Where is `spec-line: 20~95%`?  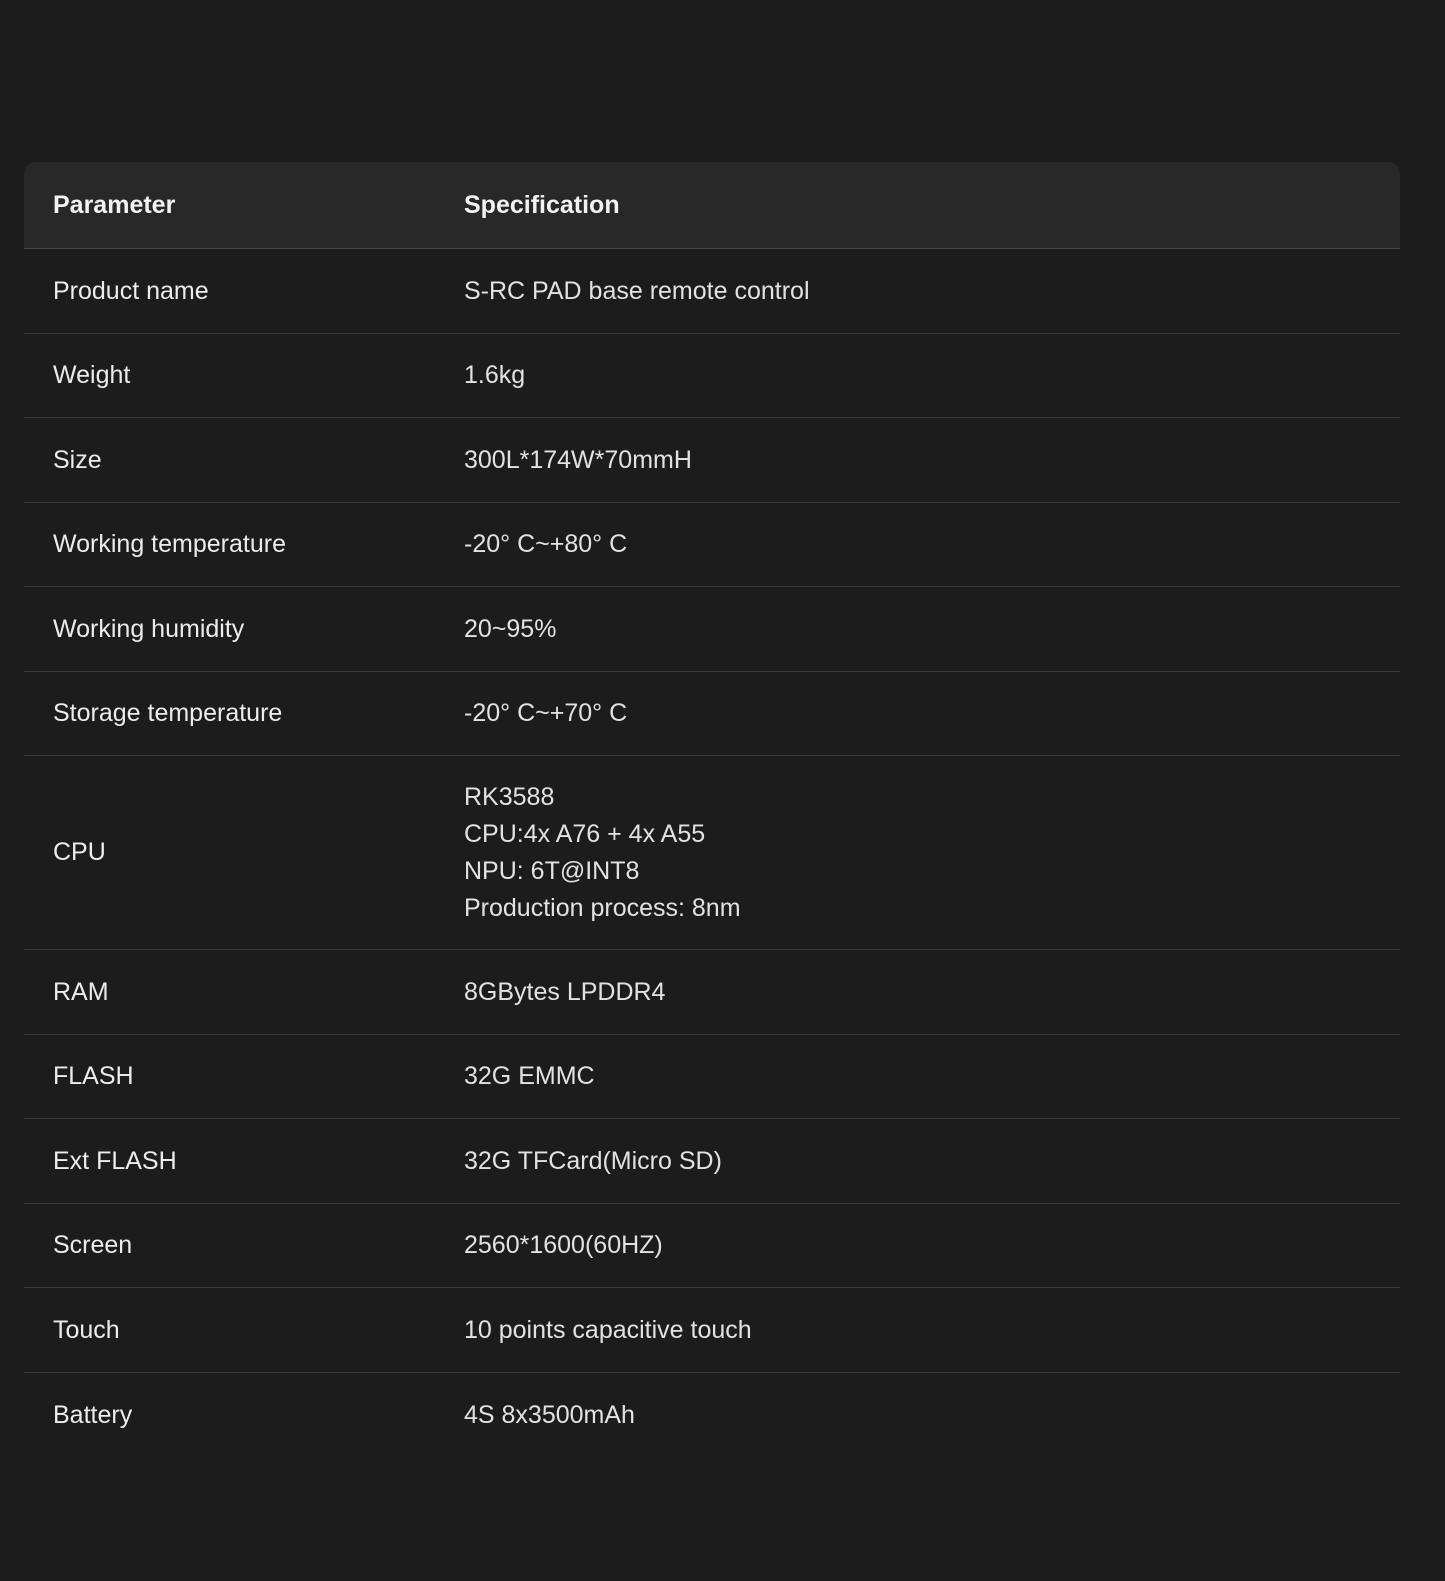
spec-line: 20~95% is located at coordinates (510, 628).